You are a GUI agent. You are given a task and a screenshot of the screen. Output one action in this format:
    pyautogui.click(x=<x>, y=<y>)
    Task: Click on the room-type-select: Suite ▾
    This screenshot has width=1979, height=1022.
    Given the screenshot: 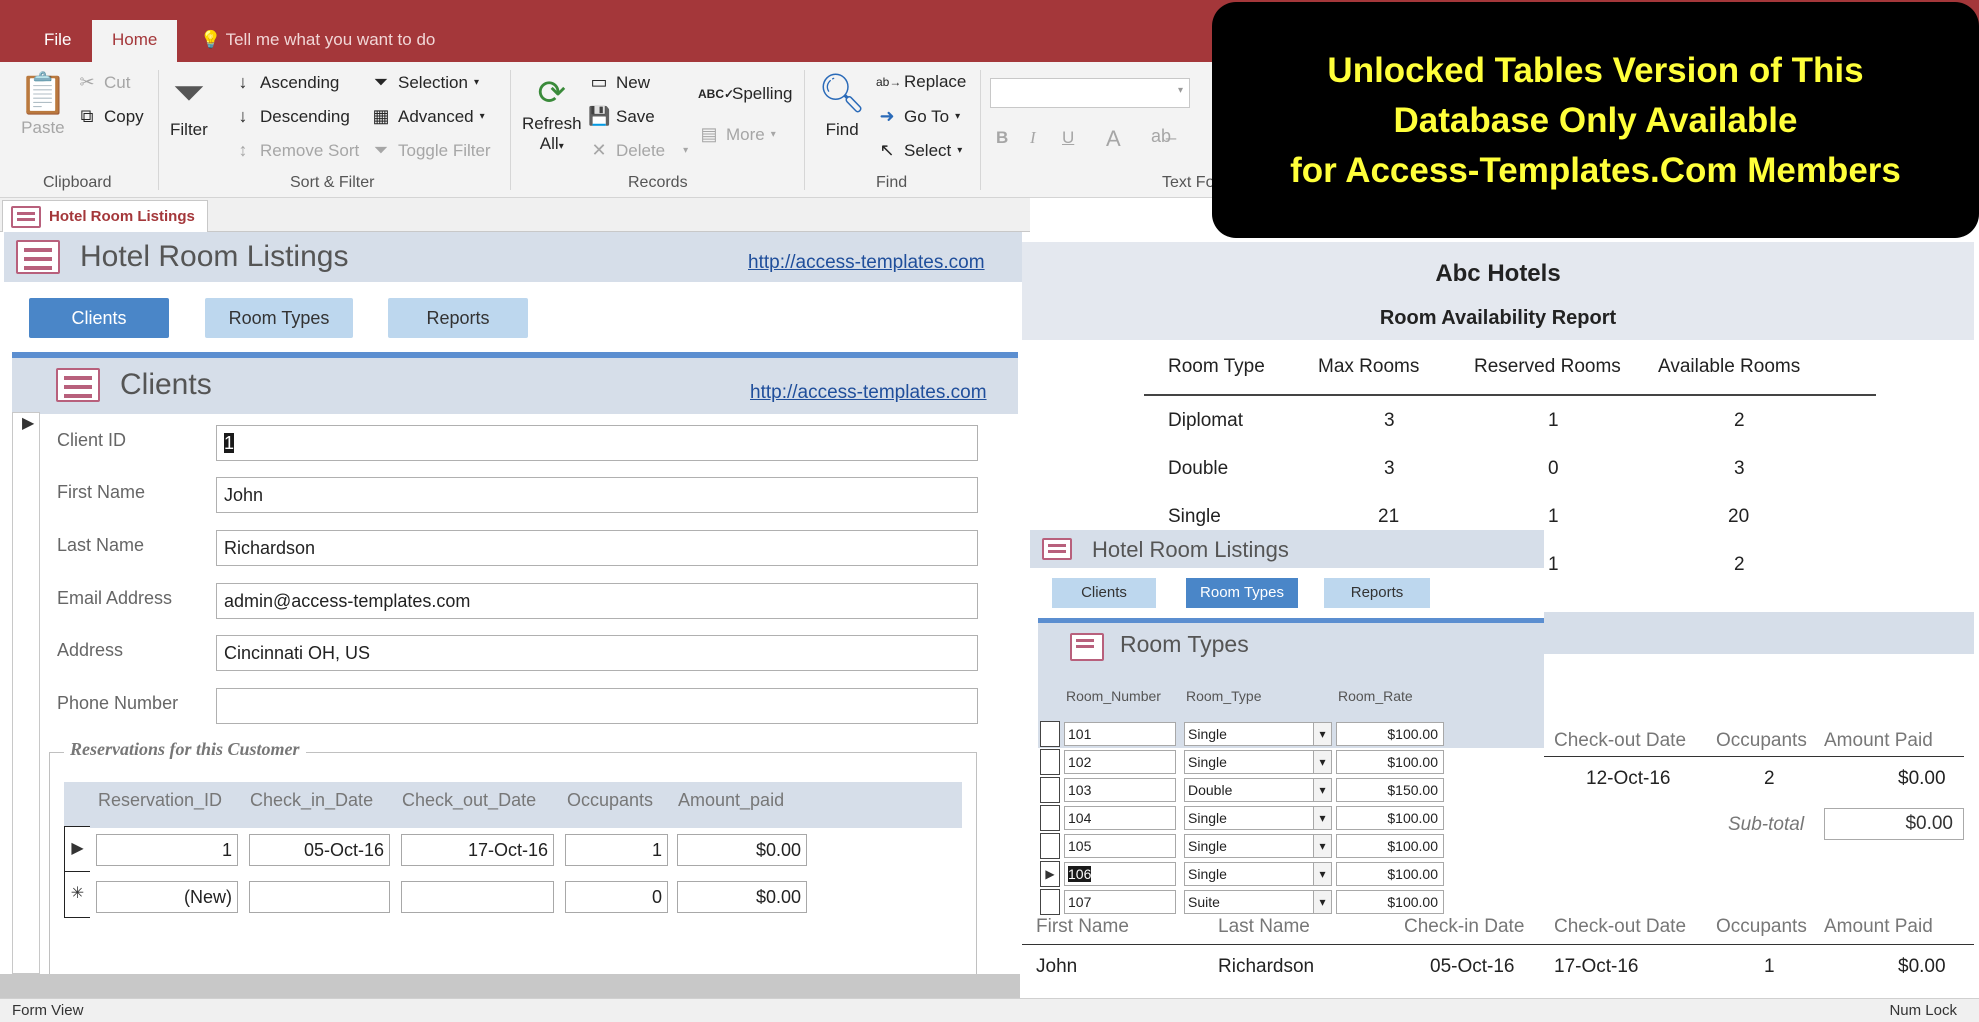 What is the action you would take?
    pyautogui.click(x=1258, y=902)
    